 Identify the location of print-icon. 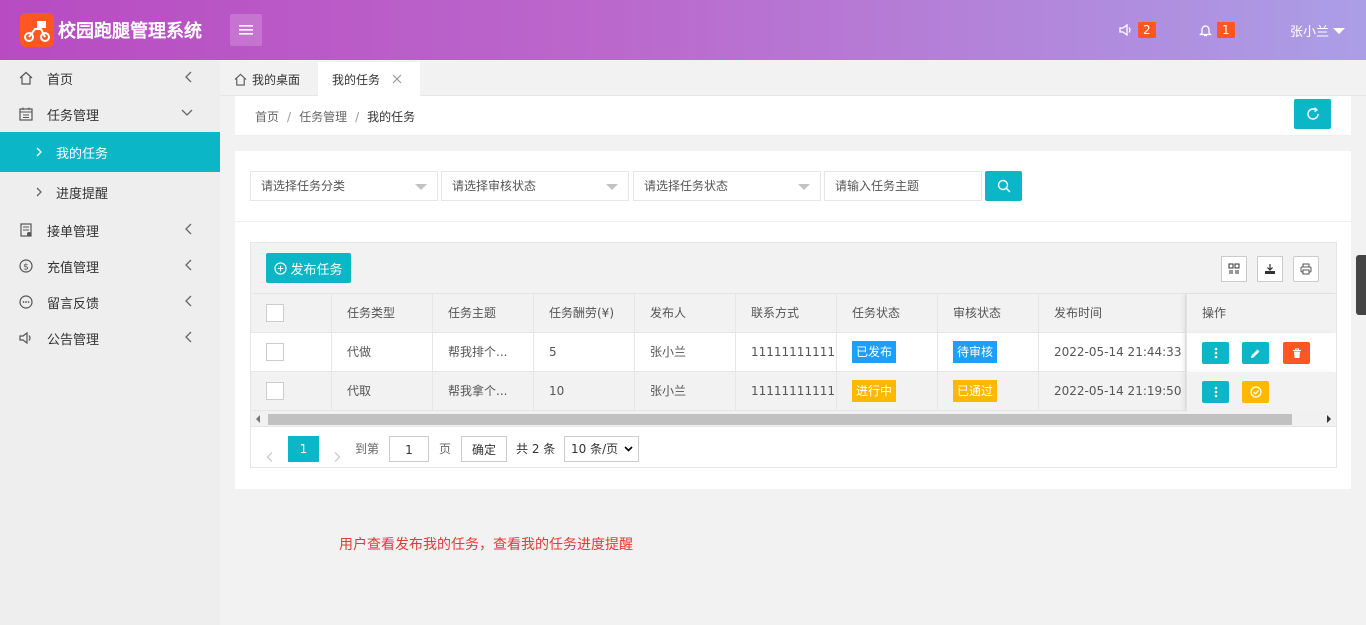
(1306, 269).